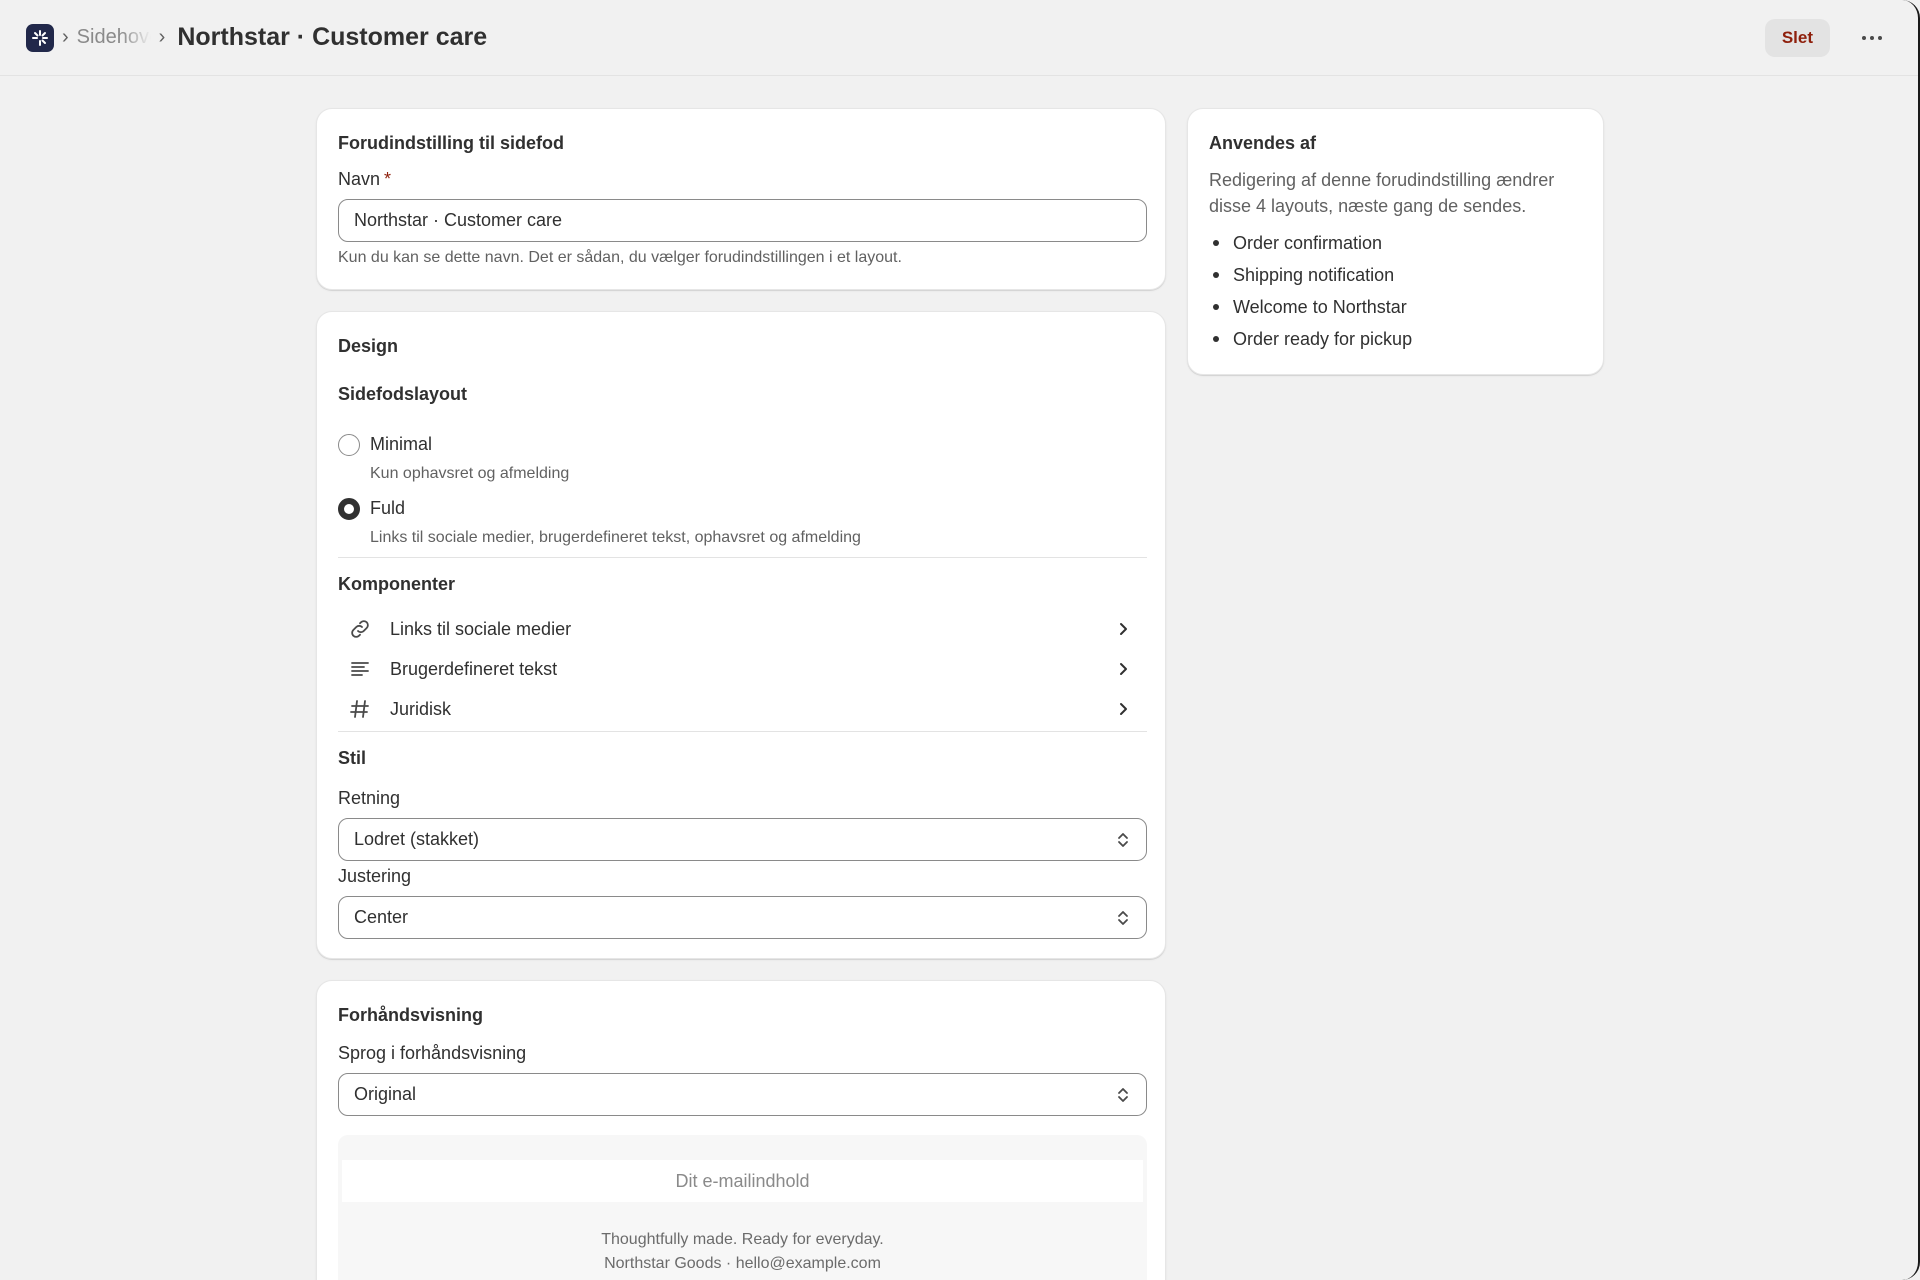 This screenshot has height=1280, width=1920. Describe the element at coordinates (742, 1263) in the screenshot. I see `footer-contact: Northstar Goods · hello@example.com` at that location.